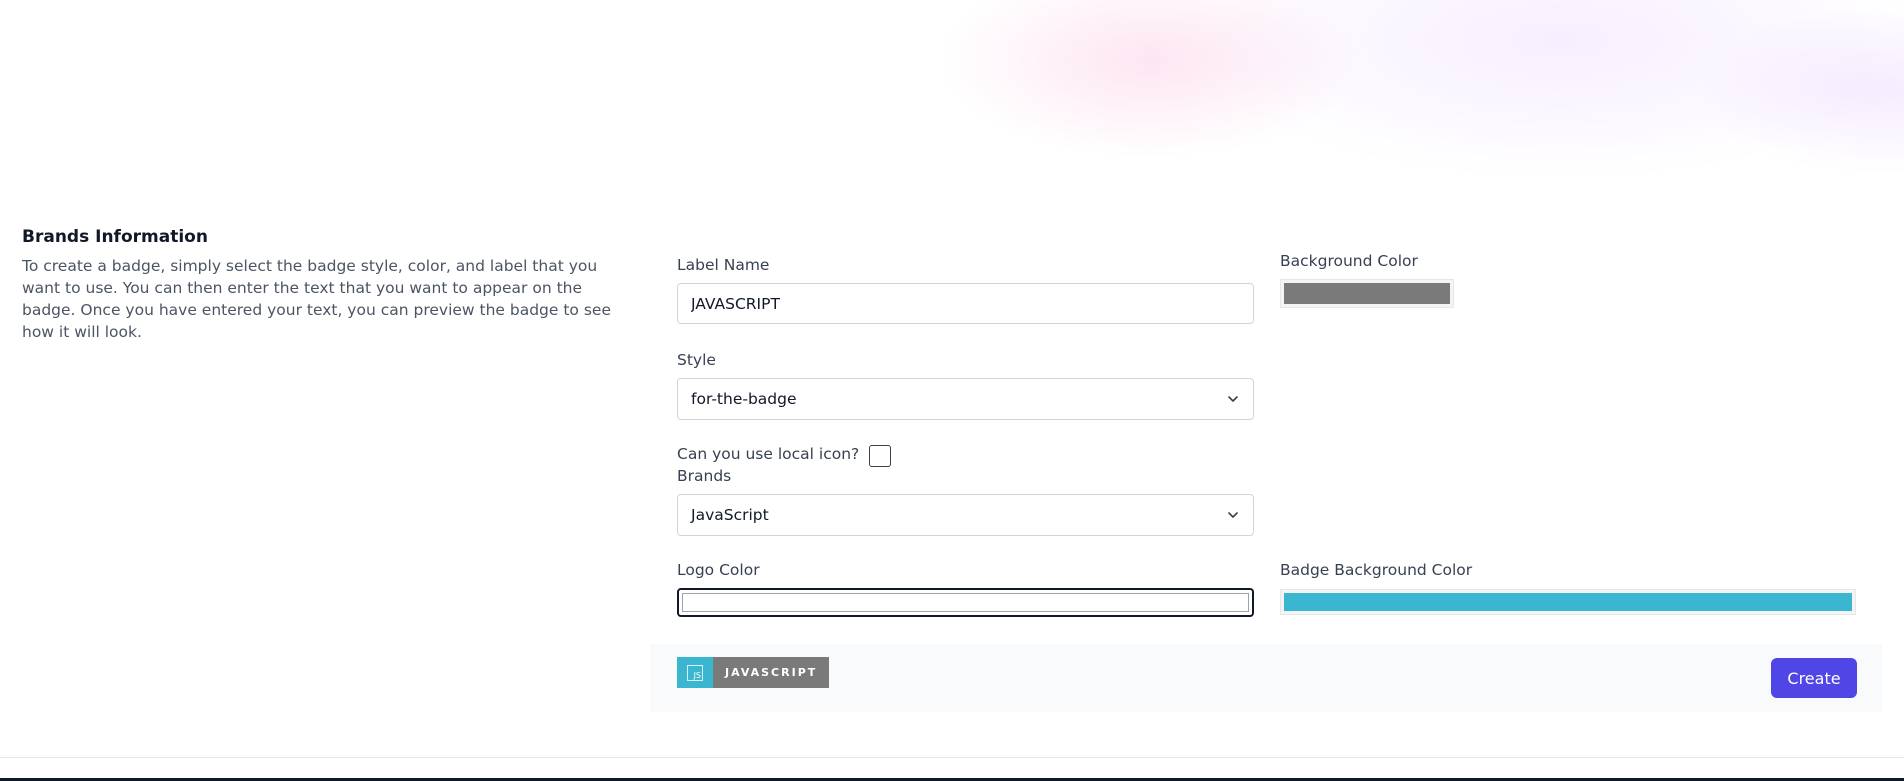  I want to click on section-title: Brands Information, so click(115, 237).